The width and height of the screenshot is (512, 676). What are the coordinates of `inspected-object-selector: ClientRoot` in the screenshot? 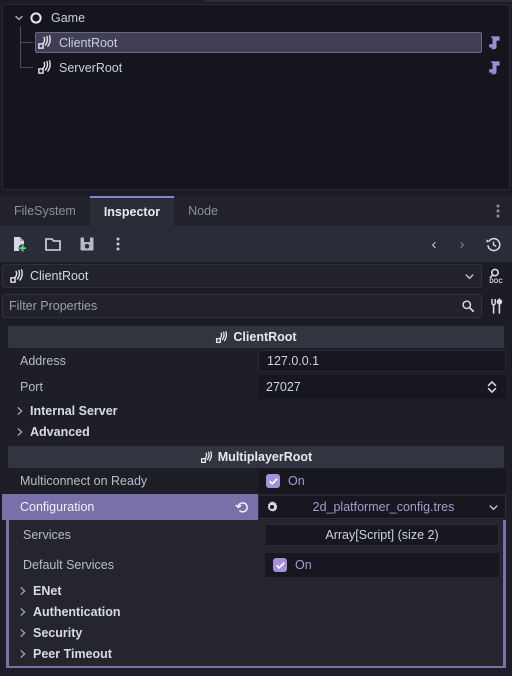 It's located at (242, 276).